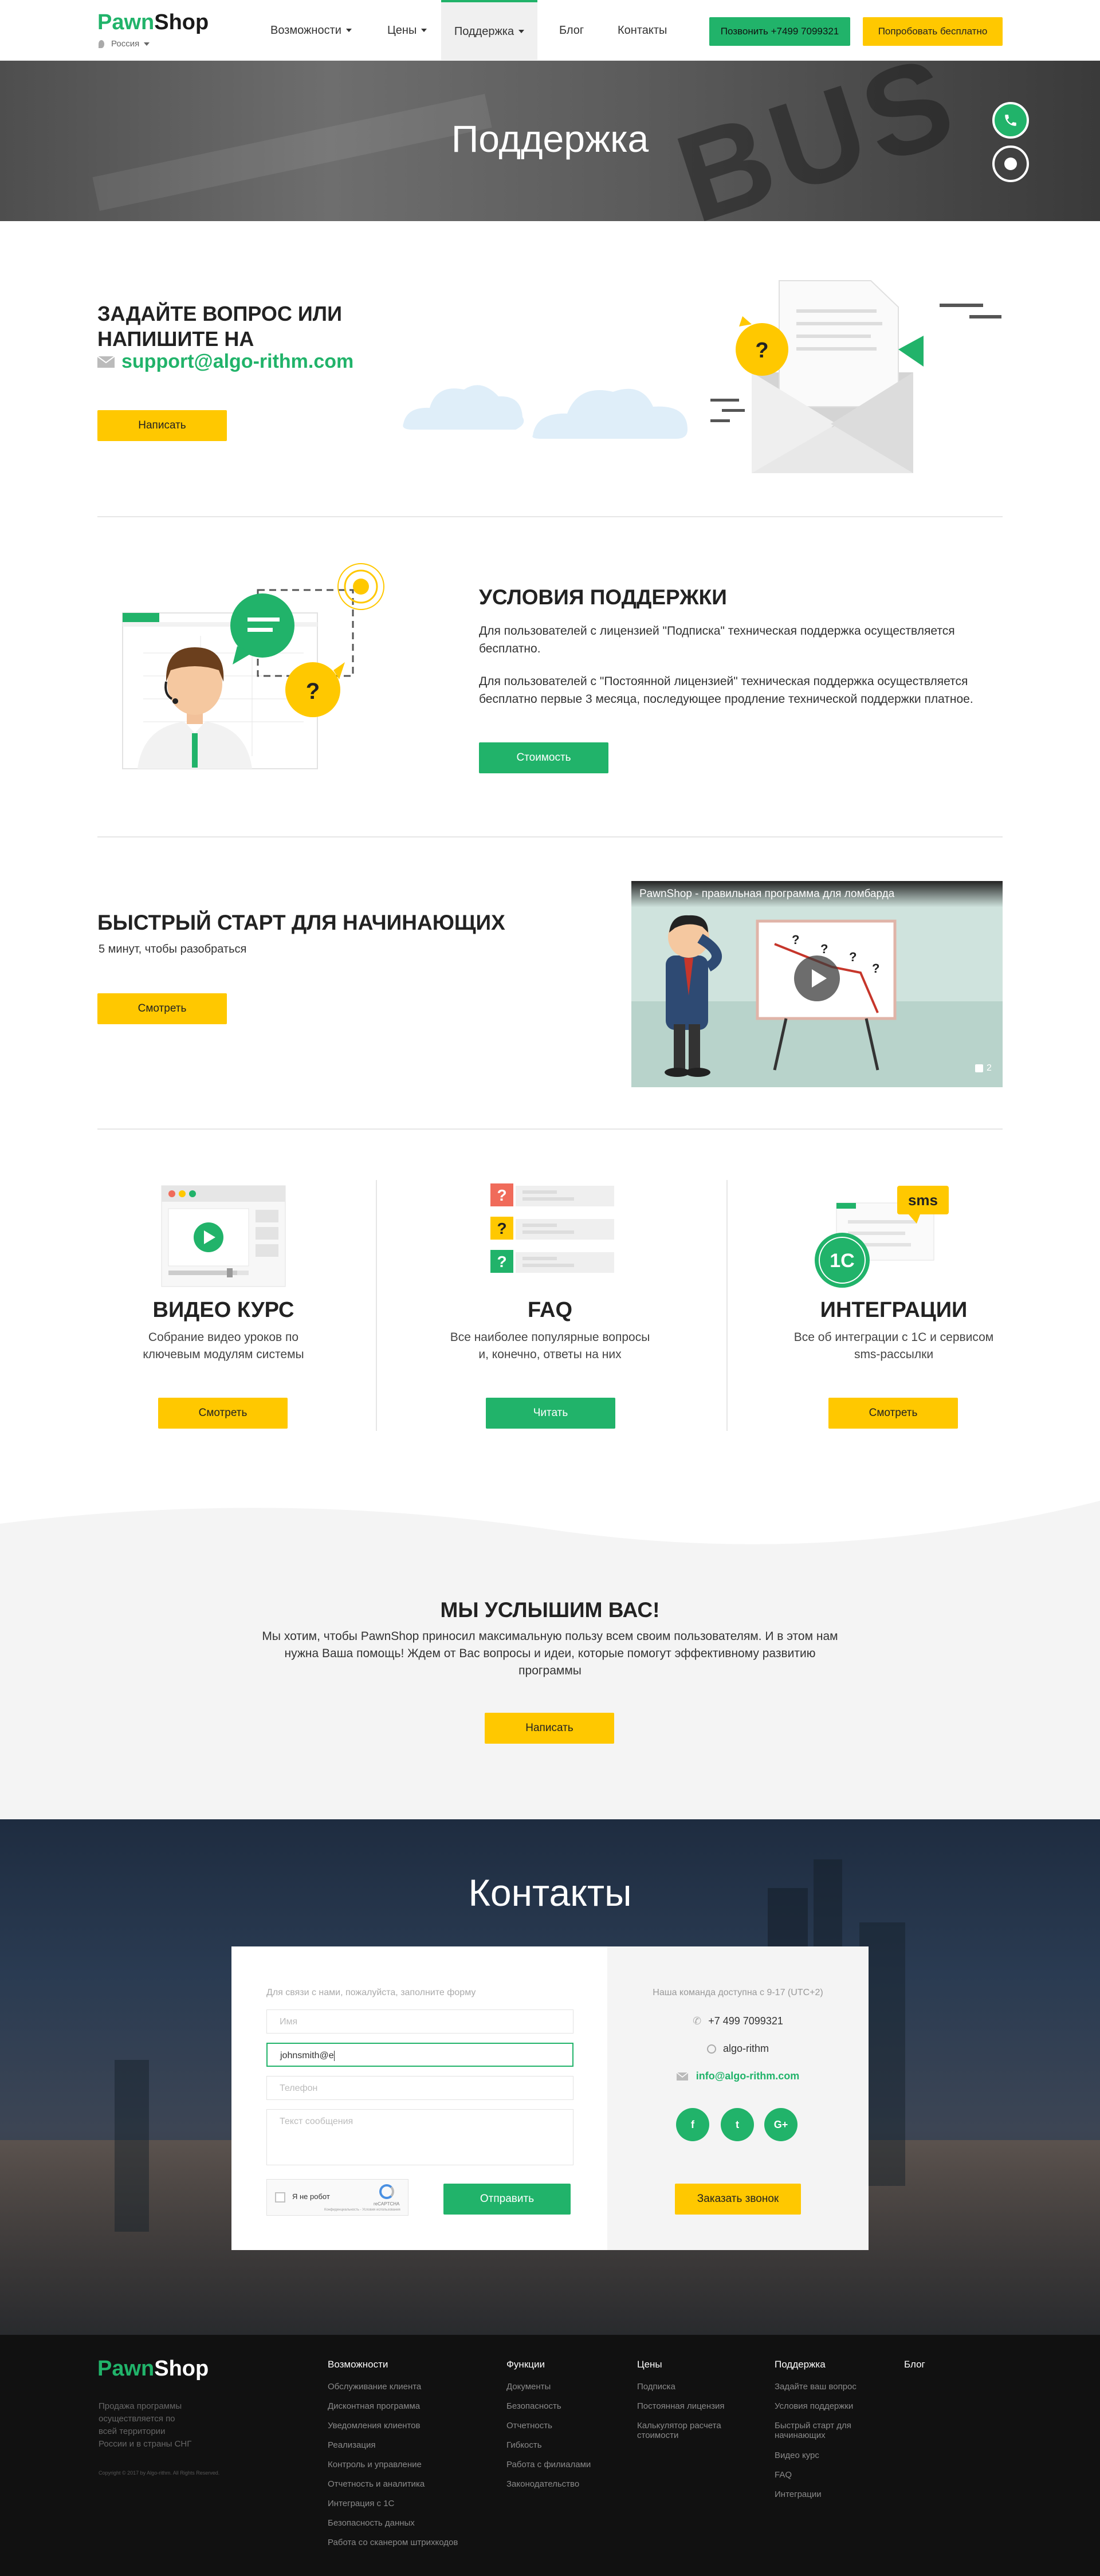  What do you see at coordinates (738, 2021) in the screenshot?
I see `contact-phone: ✆ +7 499 7099321` at bounding box center [738, 2021].